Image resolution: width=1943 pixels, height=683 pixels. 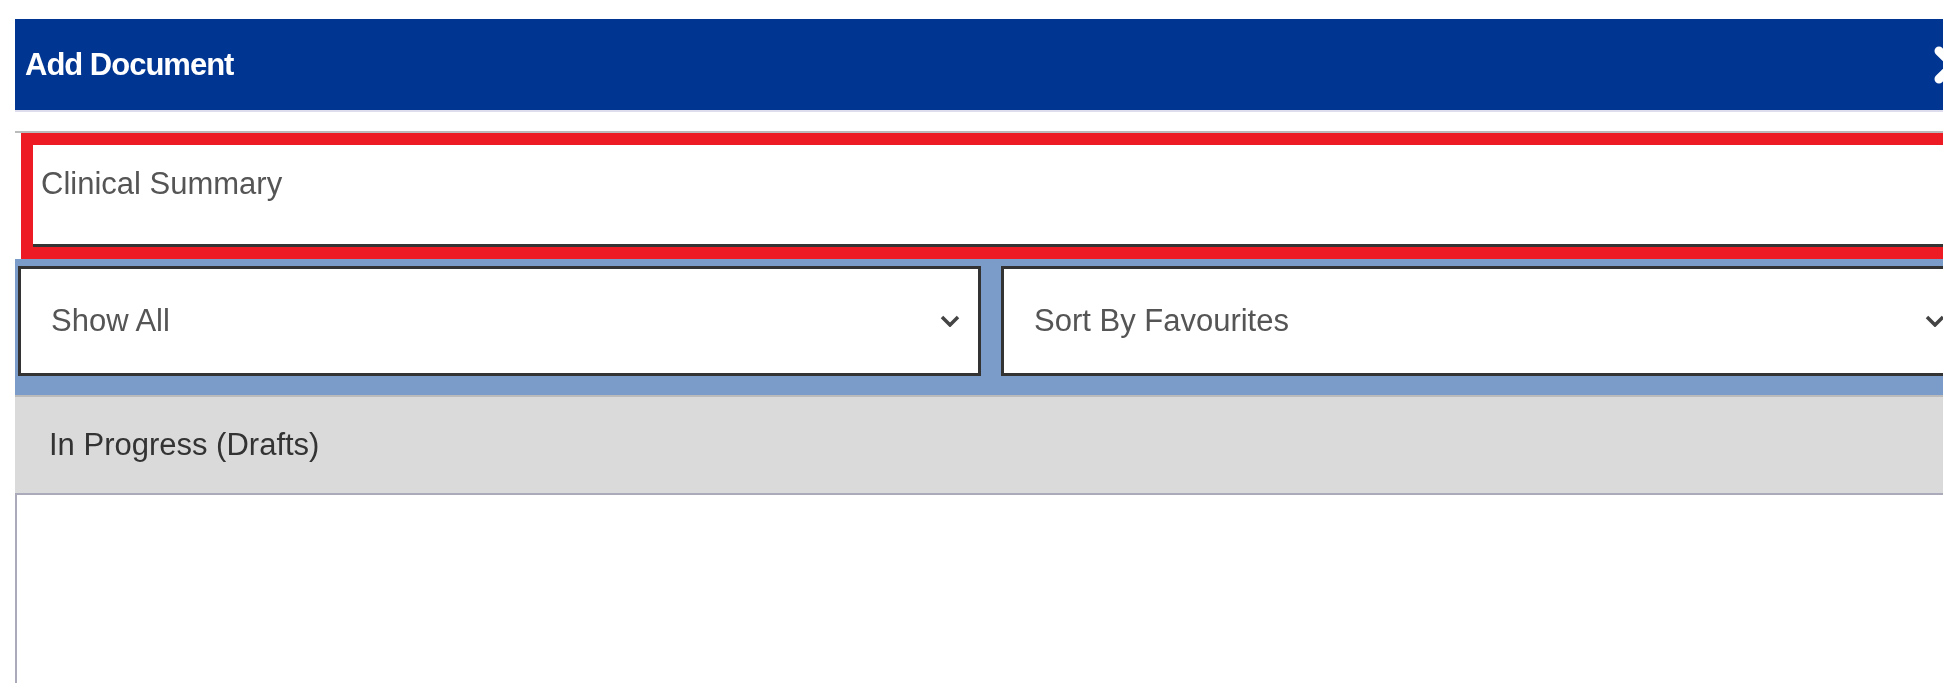 What do you see at coordinates (988, 196) in the screenshot?
I see `search-field: Clinical Summary` at bounding box center [988, 196].